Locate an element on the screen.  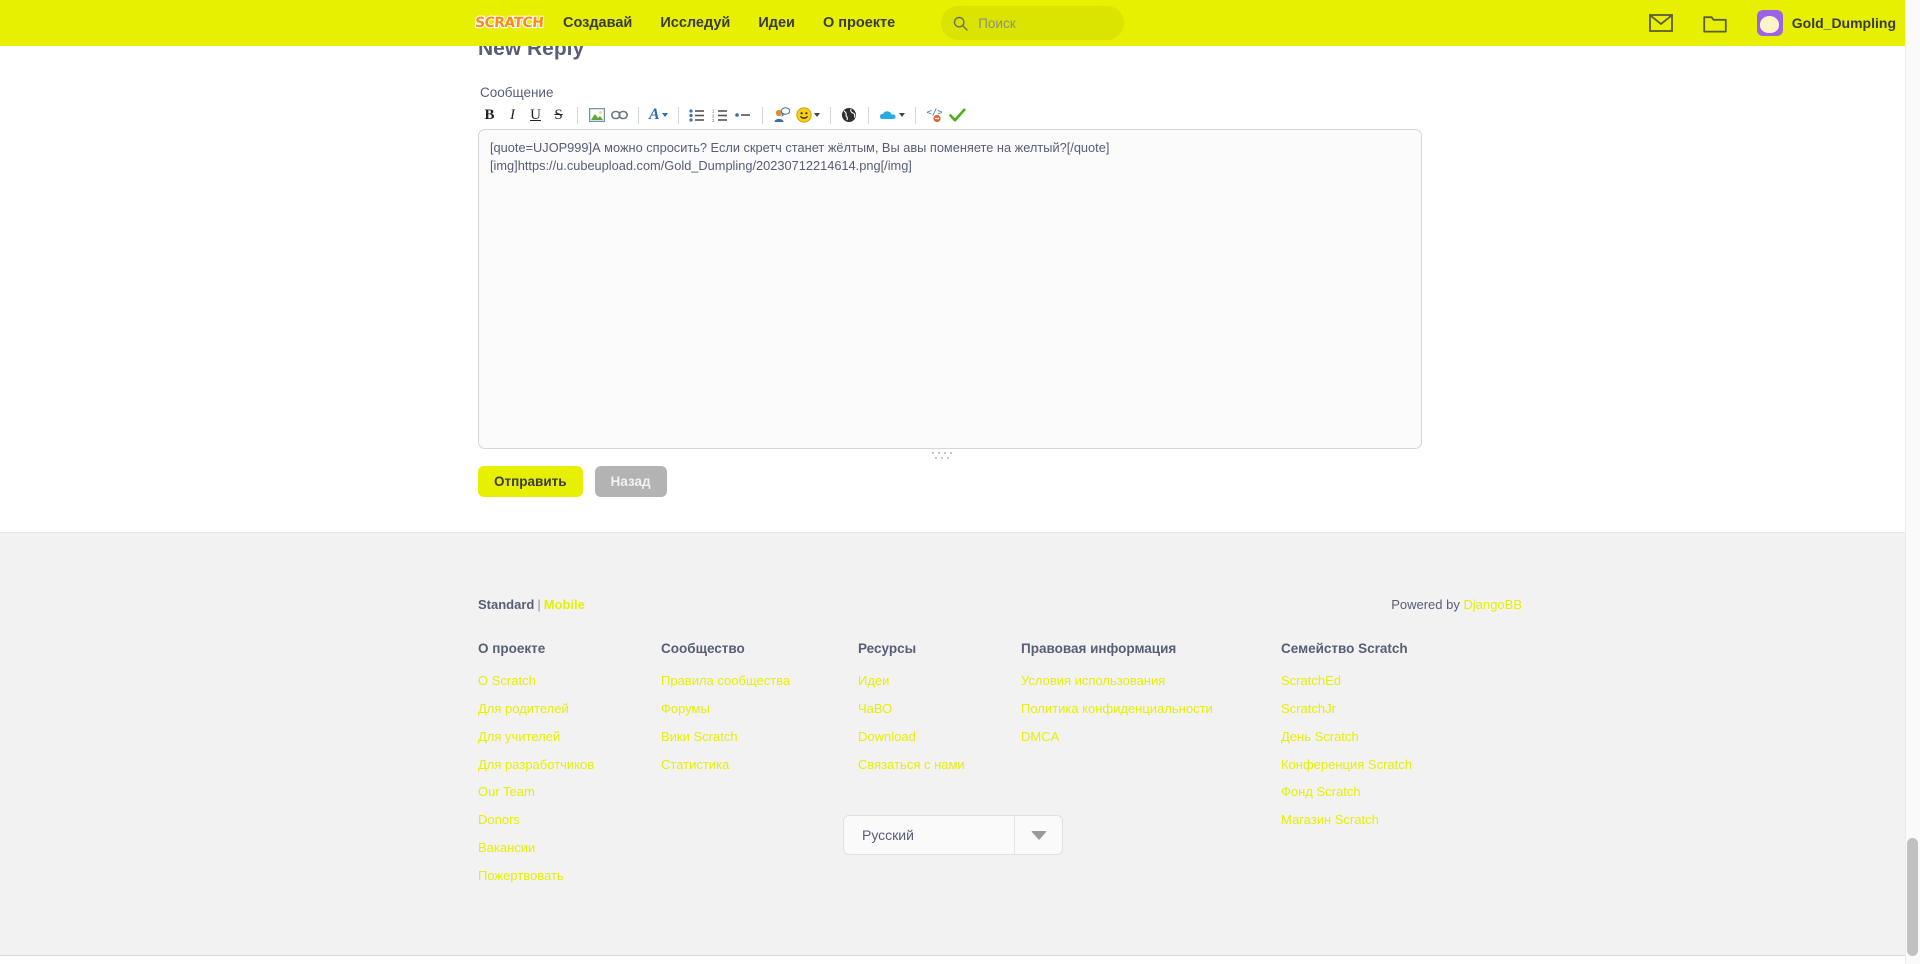
footer-link: Идеи is located at coordinates (939, 681).